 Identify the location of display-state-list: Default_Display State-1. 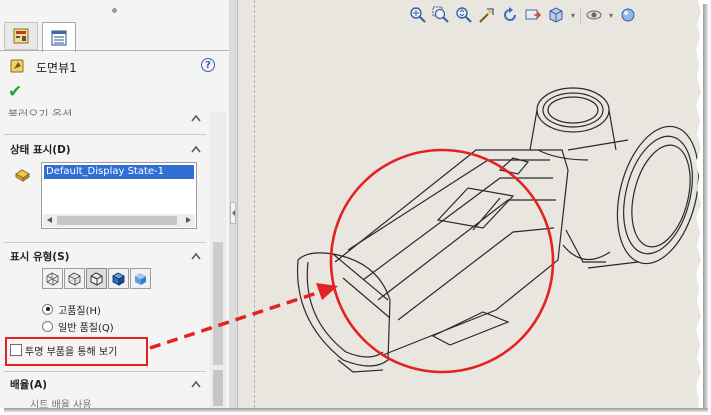
(119, 195).